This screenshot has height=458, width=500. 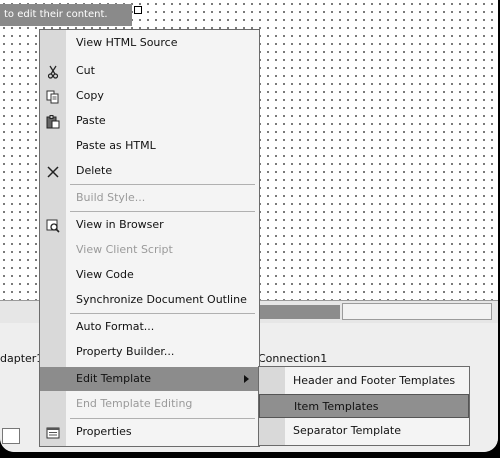 I want to click on menu-item-edit-template: Edit Template, so click(x=149, y=379).